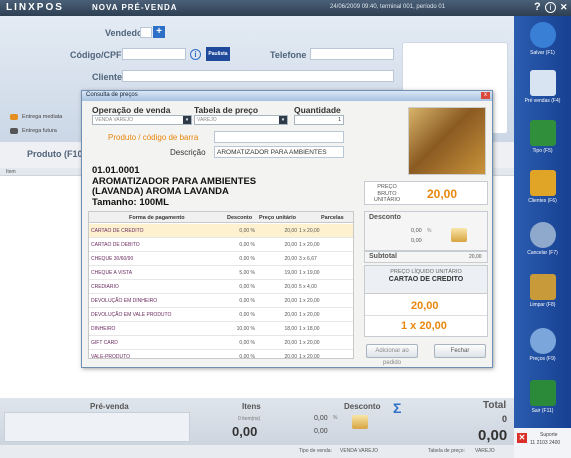 Image resolution: width=571 pixels, height=458 pixels. Describe the element at coordinates (247, 273) in the screenshot. I see `discount-cell: 5,00 %` at that location.